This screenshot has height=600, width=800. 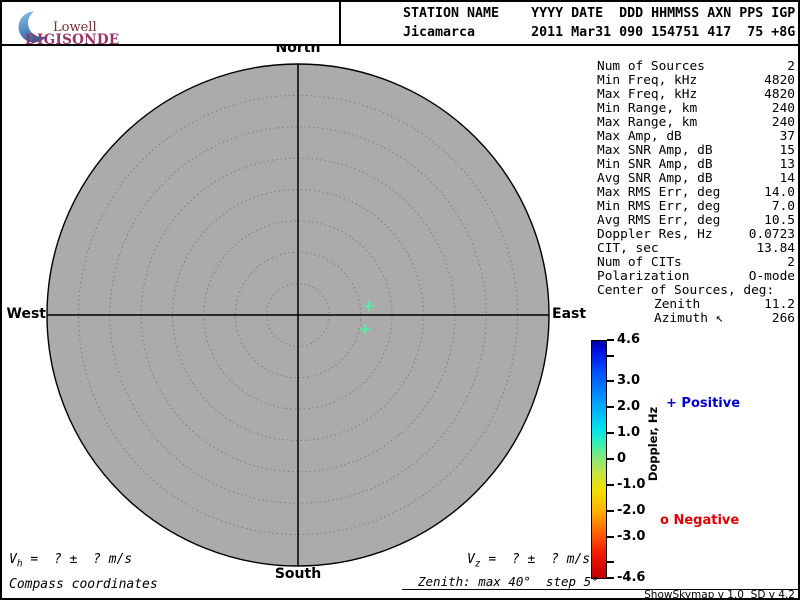 What do you see at coordinates (647, 108) in the screenshot?
I see `stat-label: Min Range, km` at bounding box center [647, 108].